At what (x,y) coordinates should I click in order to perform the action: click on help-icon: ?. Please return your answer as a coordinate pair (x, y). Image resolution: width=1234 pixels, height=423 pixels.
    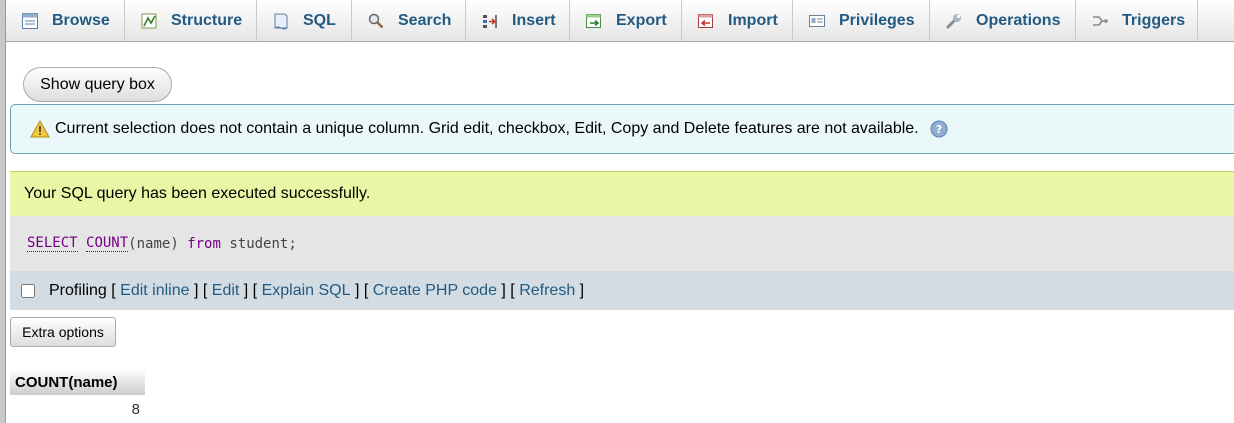
    Looking at the image, I should click on (939, 129).